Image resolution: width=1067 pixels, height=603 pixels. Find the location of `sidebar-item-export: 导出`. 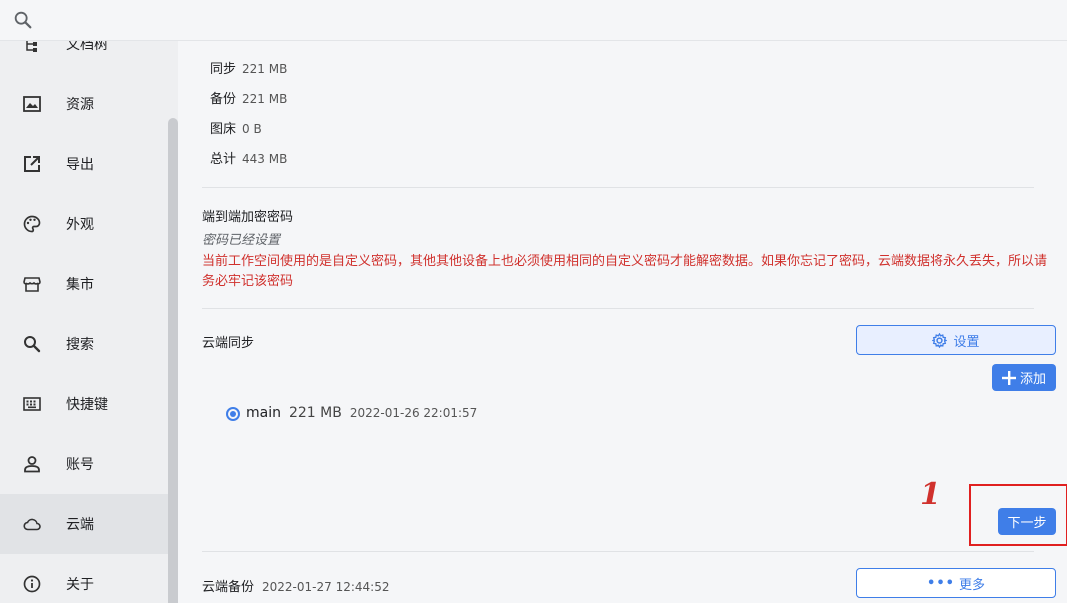

sidebar-item-export: 导出 is located at coordinates (84, 164).